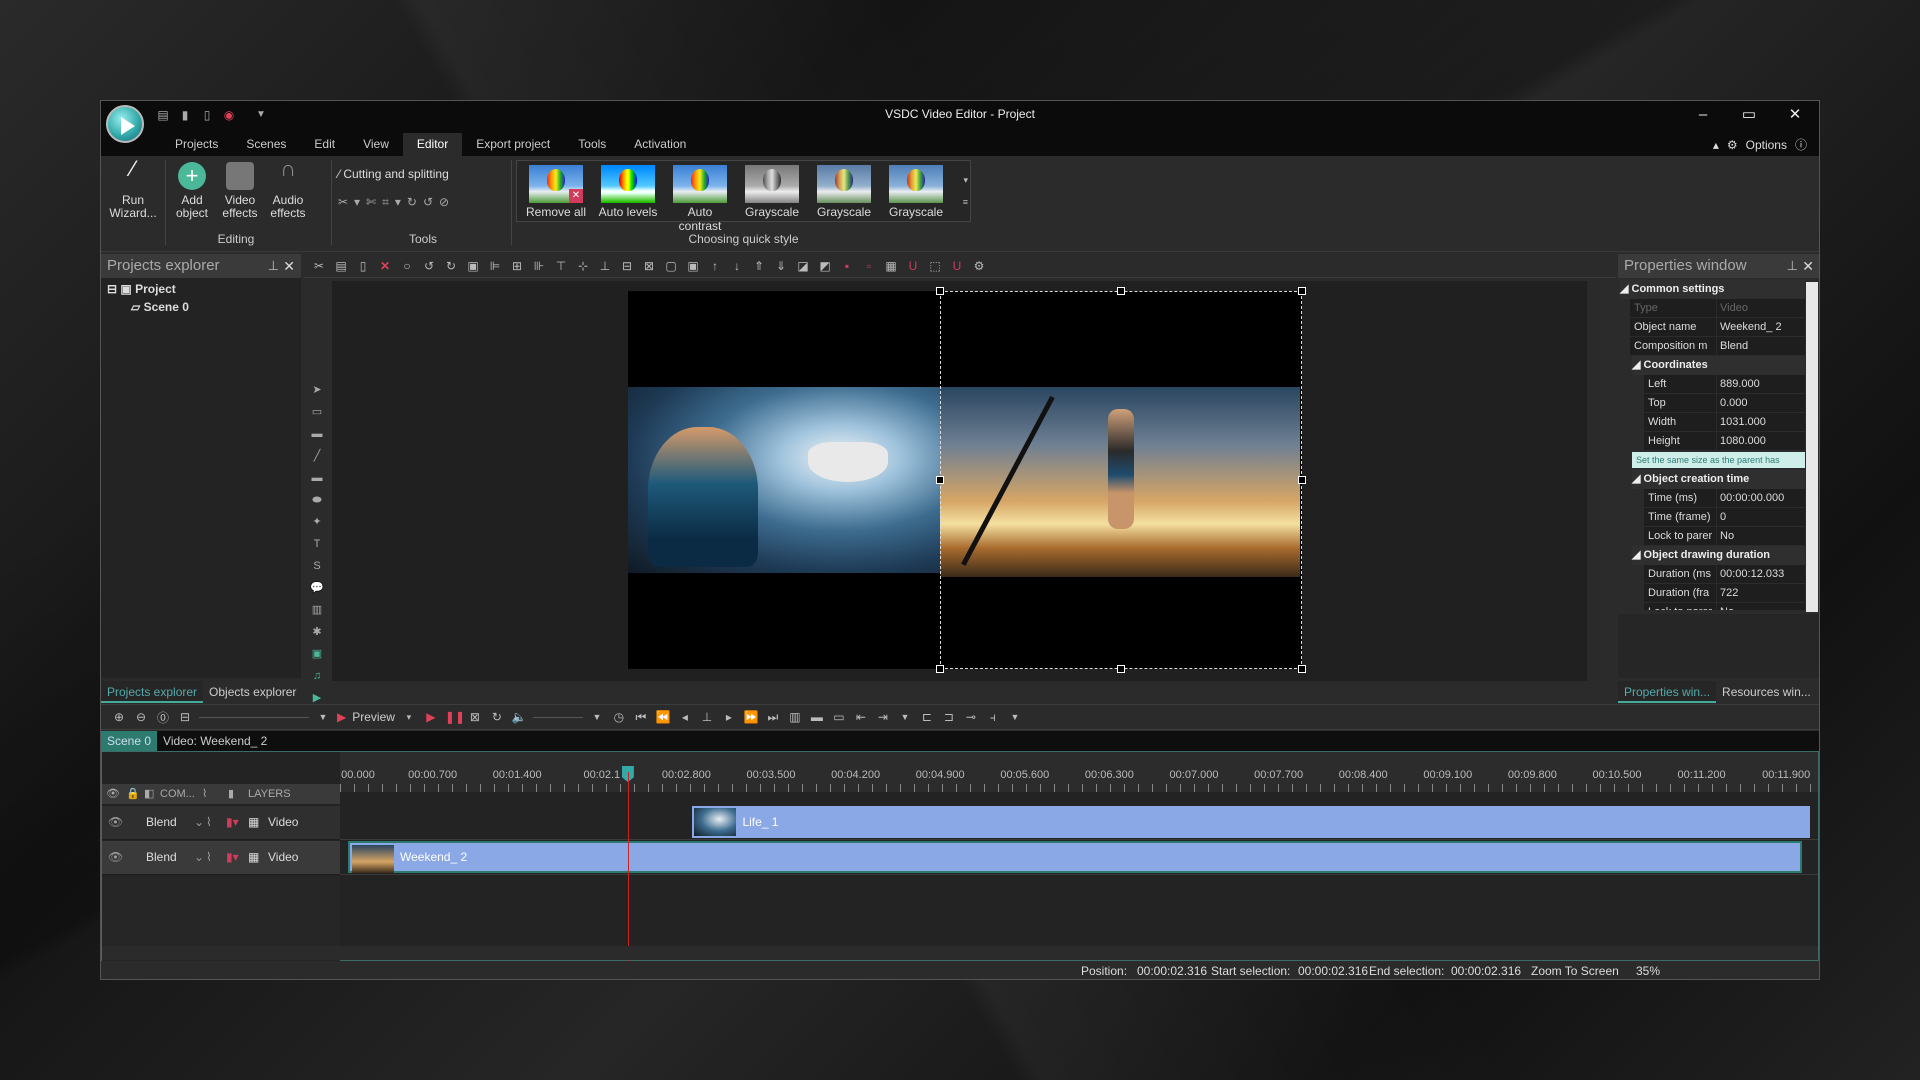 The width and height of the screenshot is (1920, 1080). What do you see at coordinates (891, 266) in the screenshot?
I see `grid-icon: ▦` at bounding box center [891, 266].